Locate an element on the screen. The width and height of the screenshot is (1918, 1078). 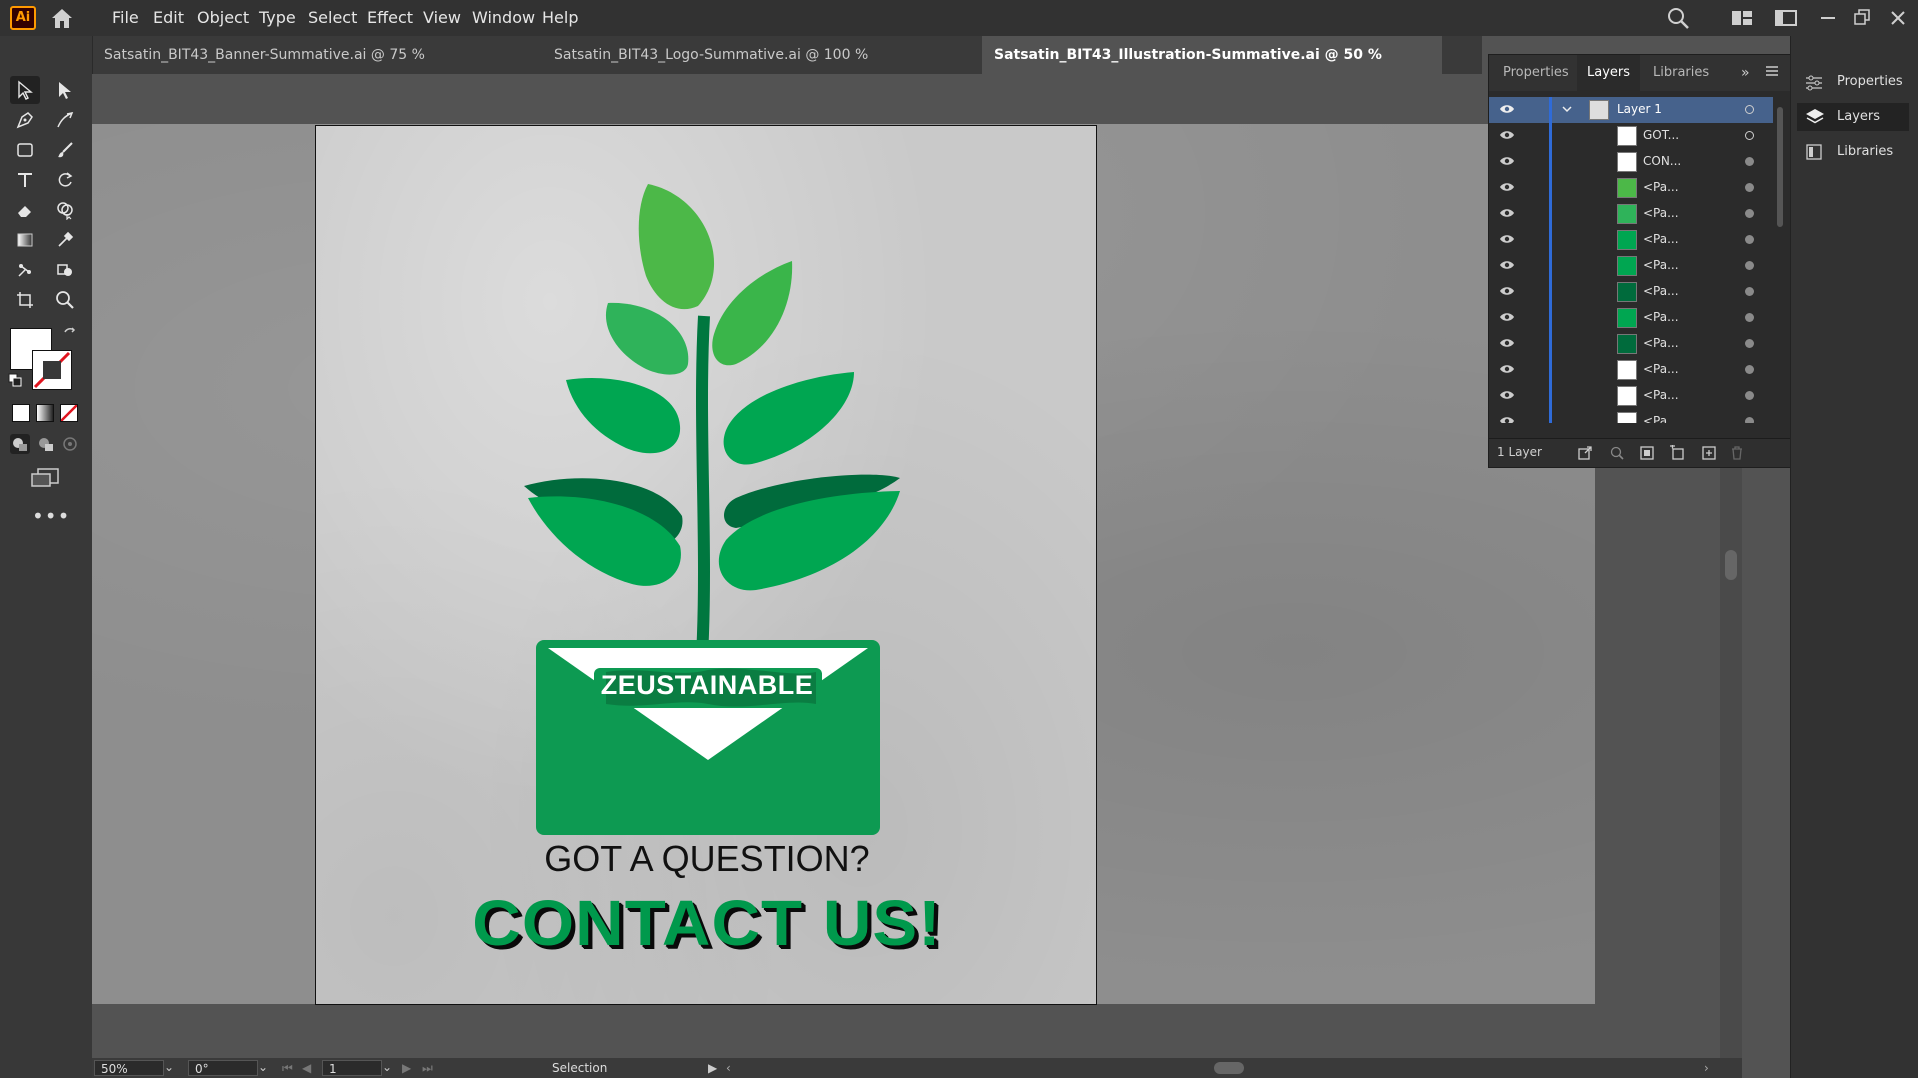
eraser-tool-icon is located at coordinates (25, 210).